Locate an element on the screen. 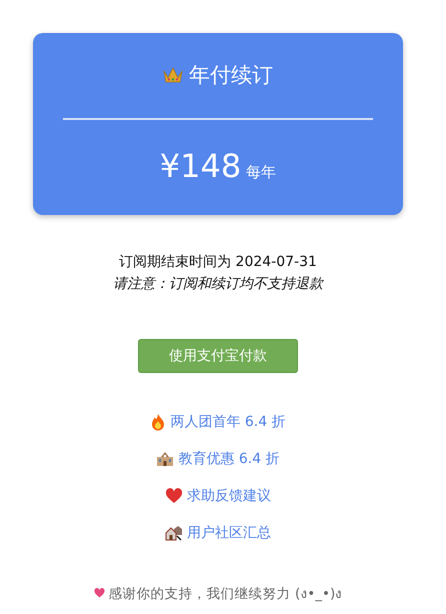 This screenshot has width=446, height=614. crown-icon is located at coordinates (173, 75).